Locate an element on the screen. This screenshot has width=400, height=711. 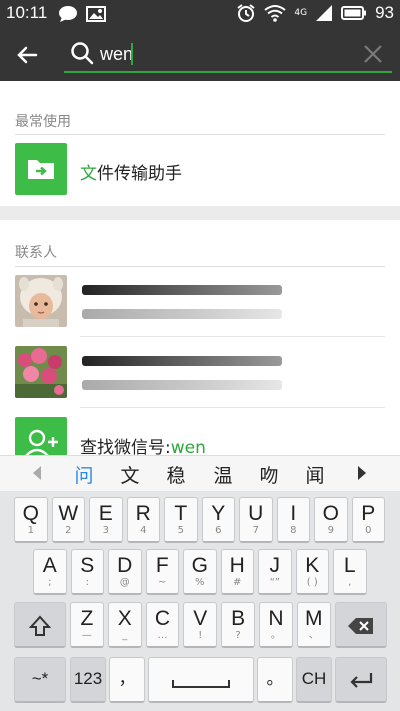
candidate-6: 闻 is located at coordinates (315, 474).